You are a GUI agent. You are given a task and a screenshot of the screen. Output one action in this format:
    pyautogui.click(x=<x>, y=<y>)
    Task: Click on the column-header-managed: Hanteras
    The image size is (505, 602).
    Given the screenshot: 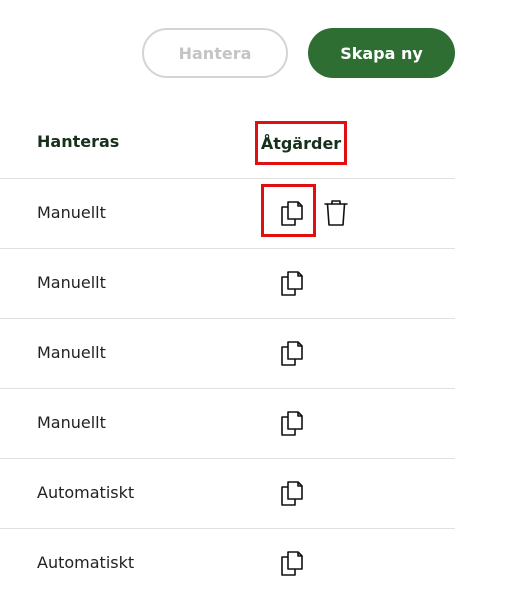 What is the action you would take?
    pyautogui.click(x=78, y=141)
    